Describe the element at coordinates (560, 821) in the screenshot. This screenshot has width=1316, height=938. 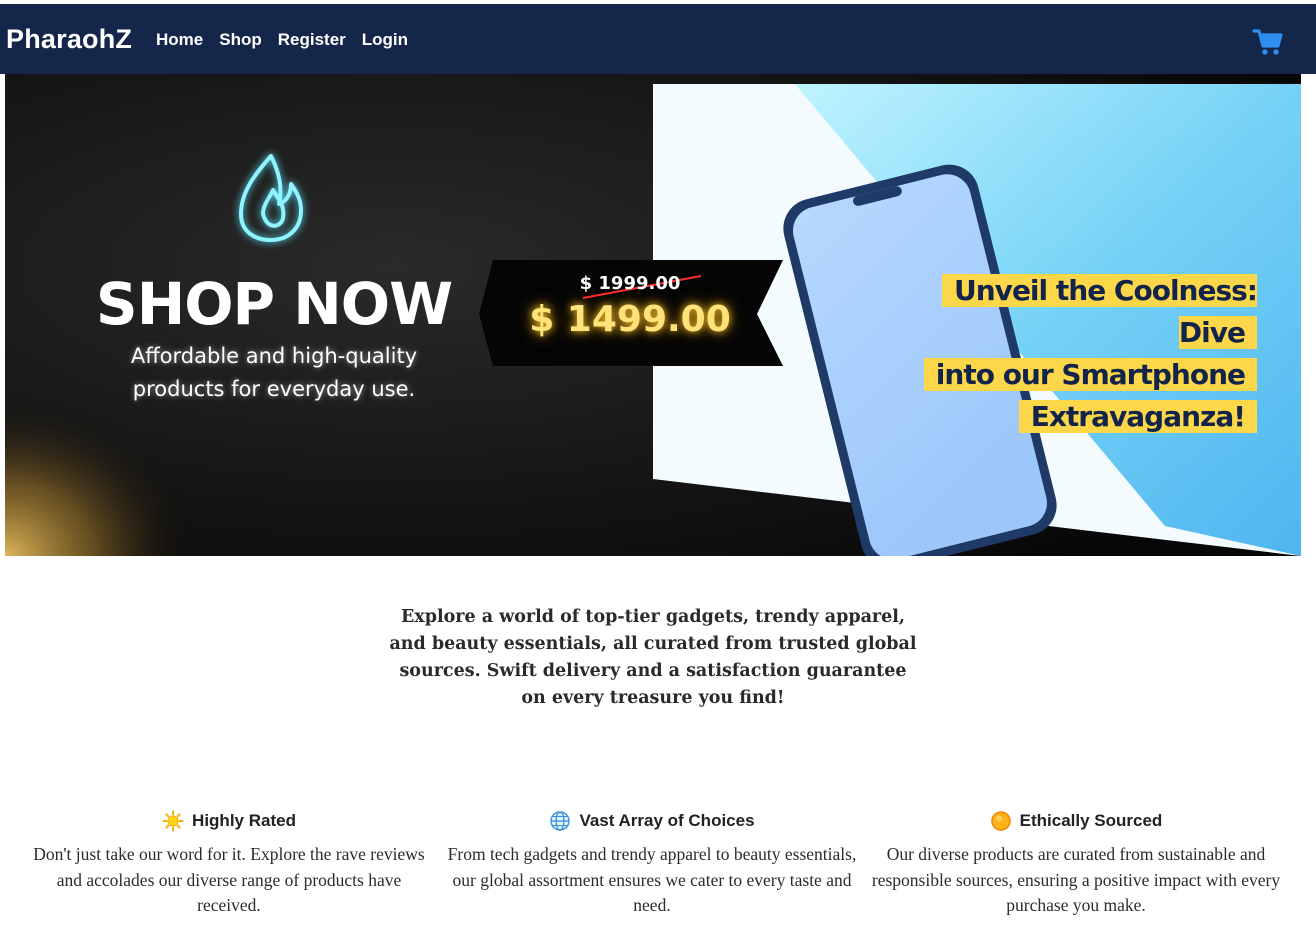
I see `globe-icon` at that location.